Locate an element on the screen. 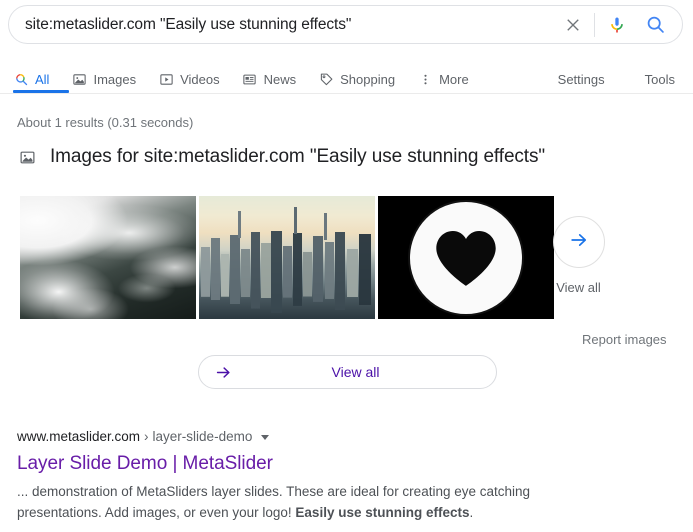 This screenshot has height=532, width=693. tab-more-label: More is located at coordinates (454, 79).